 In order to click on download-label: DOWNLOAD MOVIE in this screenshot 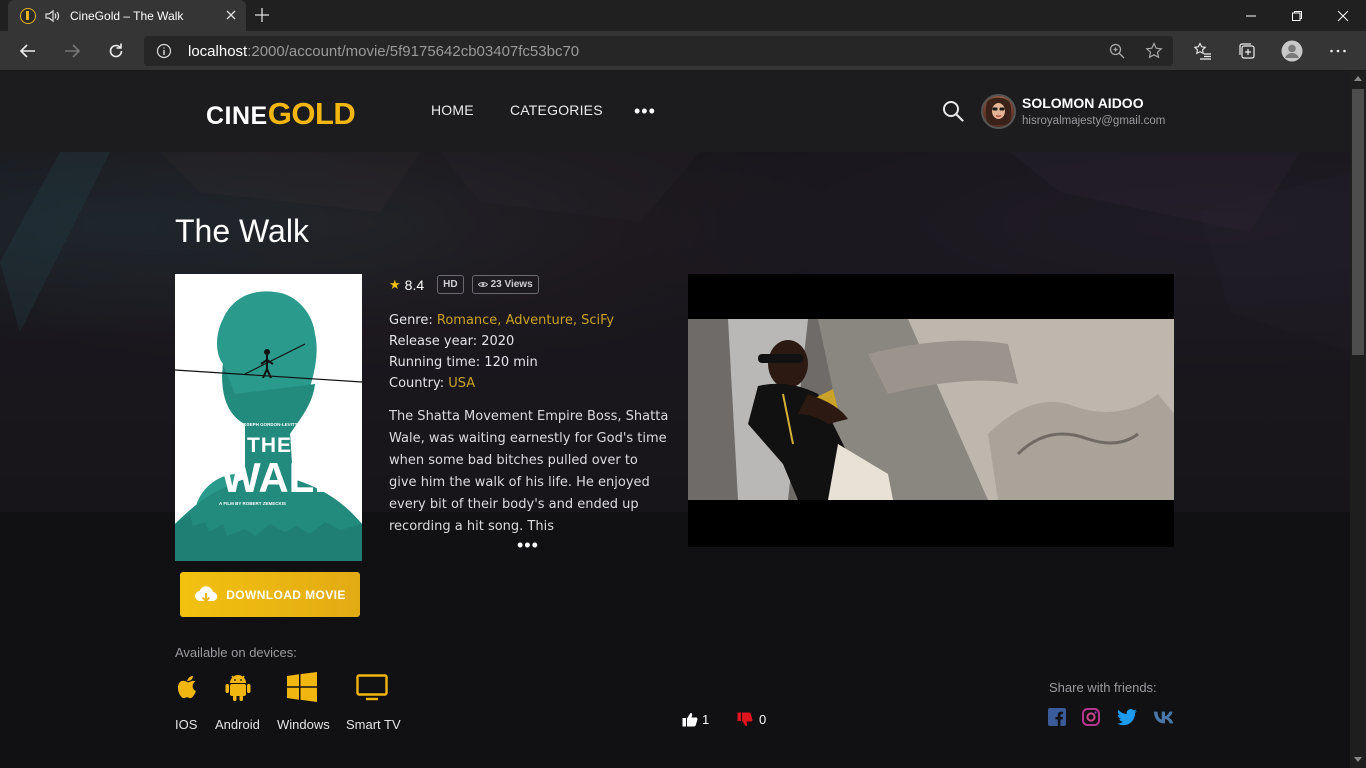, I will do `click(286, 594)`.